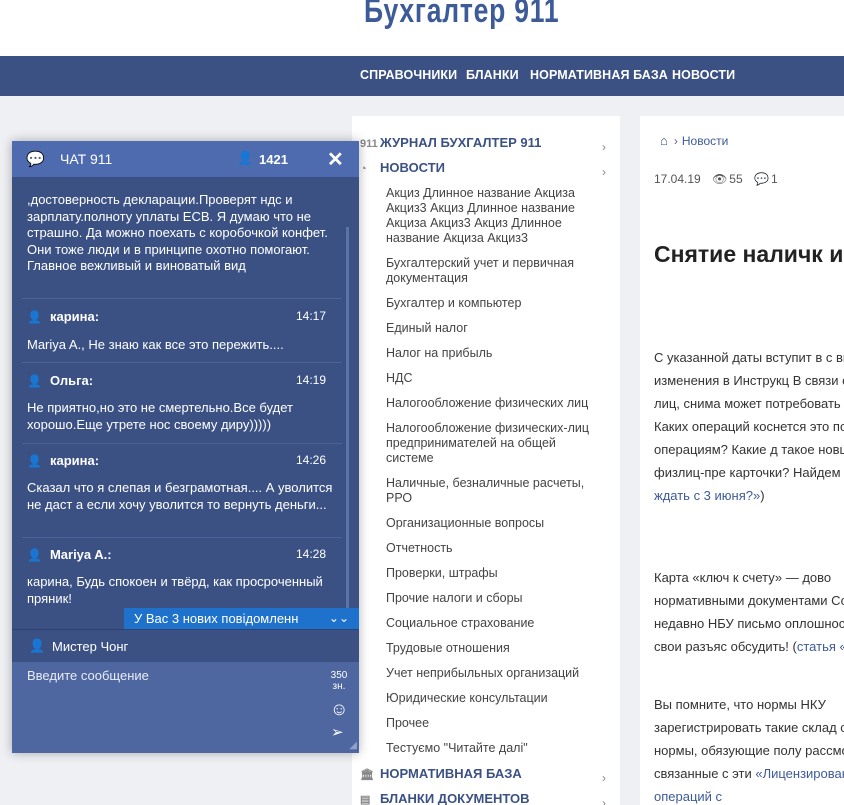 The height and width of the screenshot is (805, 844). Describe the element at coordinates (408, 75) in the screenshot. I see `nav-item-handbooks: СПРАВОЧНИКИ` at that location.